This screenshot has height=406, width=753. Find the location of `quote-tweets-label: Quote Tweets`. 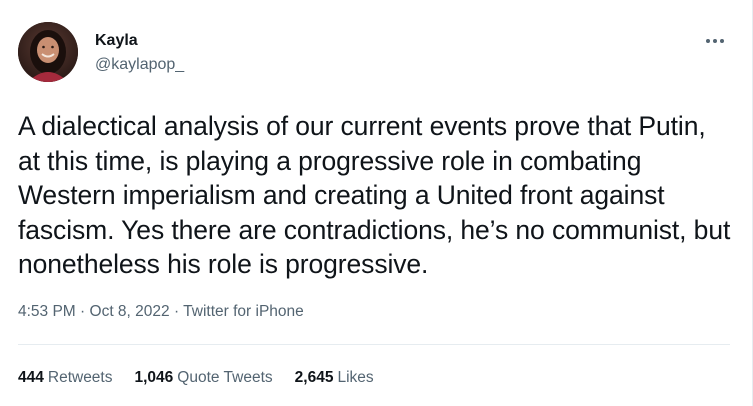

quote-tweets-label: Quote Tweets is located at coordinates (225, 377).